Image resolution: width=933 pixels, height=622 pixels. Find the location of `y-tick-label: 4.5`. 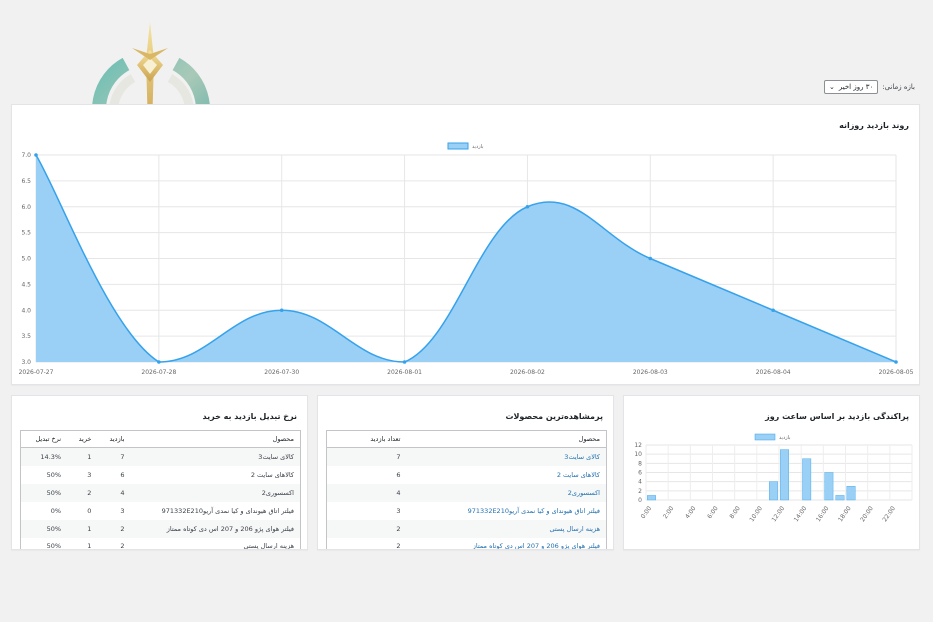

y-tick-label: 4.5 is located at coordinates (26, 284).